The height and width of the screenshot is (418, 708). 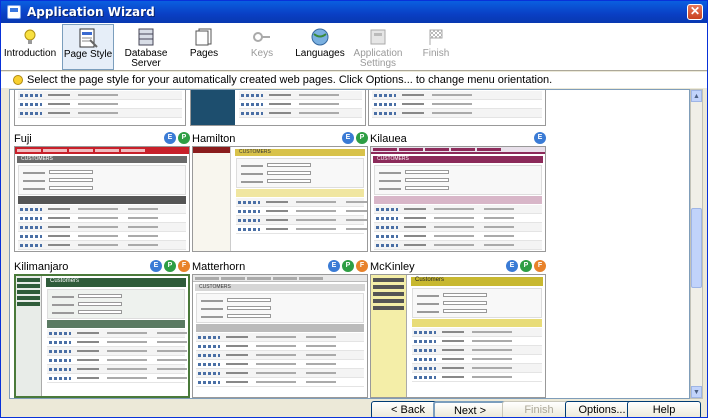 What do you see at coordinates (23, 138) in the screenshot?
I see `style-name: Fuji` at bounding box center [23, 138].